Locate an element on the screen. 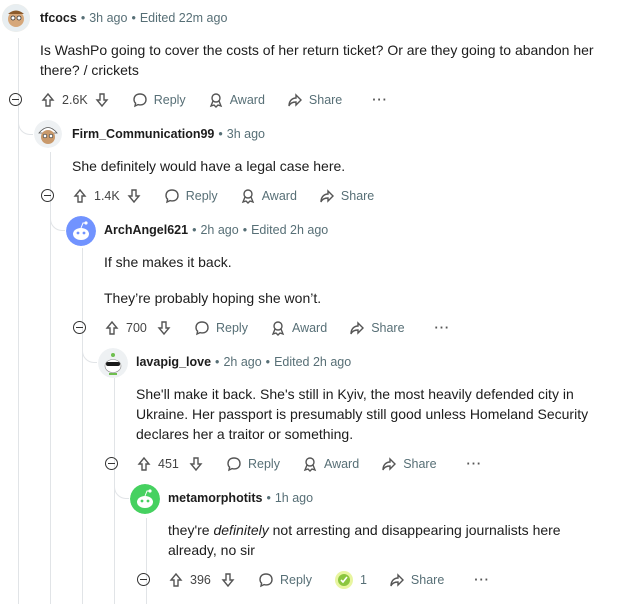  edited-label: Edited 22m ago is located at coordinates (183, 18).